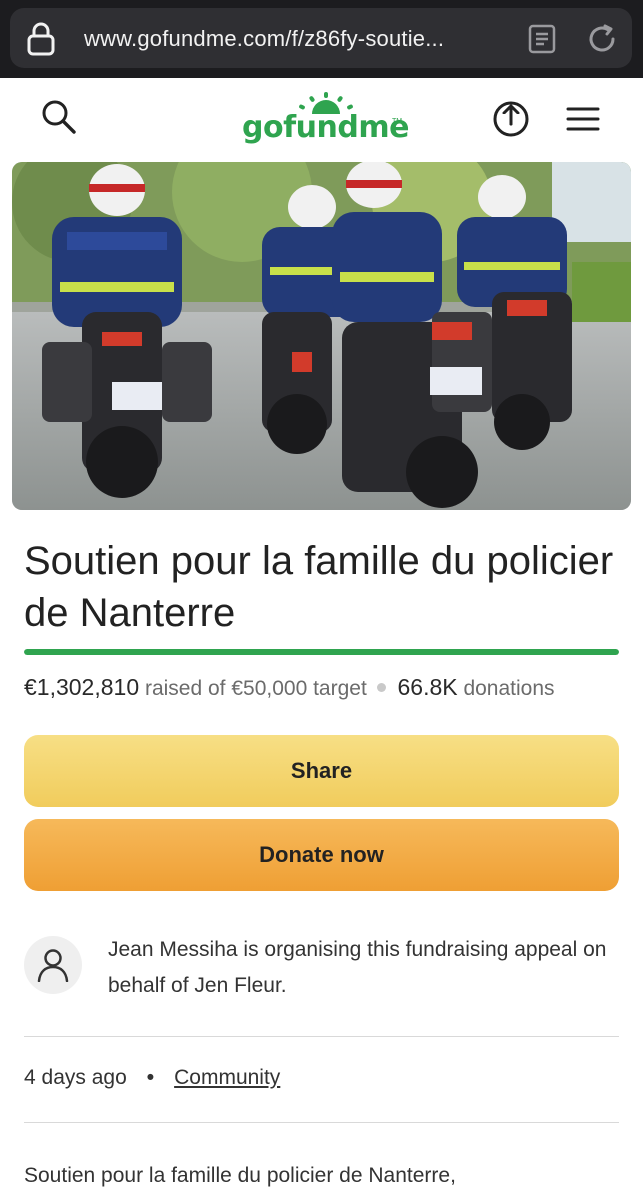 This screenshot has height=1200, width=643. What do you see at coordinates (41, 39) in the screenshot?
I see `lock-icon` at bounding box center [41, 39].